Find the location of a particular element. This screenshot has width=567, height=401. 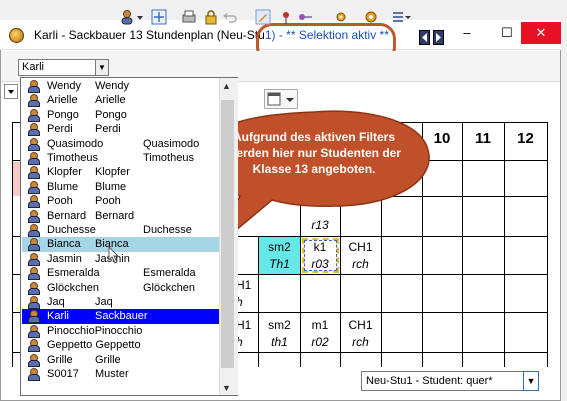

dropdown-item: Pooh Pooh is located at coordinates (122, 201).